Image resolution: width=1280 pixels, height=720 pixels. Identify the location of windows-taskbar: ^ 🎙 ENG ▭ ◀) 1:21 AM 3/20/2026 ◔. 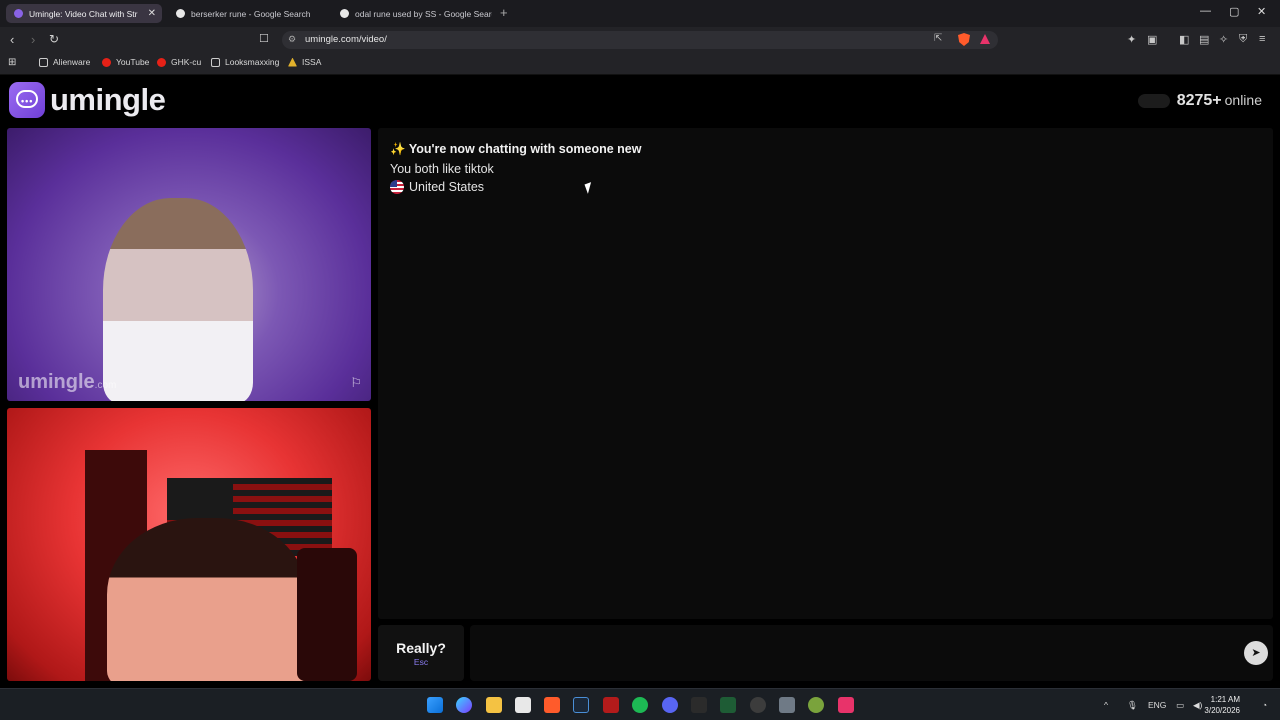
(640, 704).